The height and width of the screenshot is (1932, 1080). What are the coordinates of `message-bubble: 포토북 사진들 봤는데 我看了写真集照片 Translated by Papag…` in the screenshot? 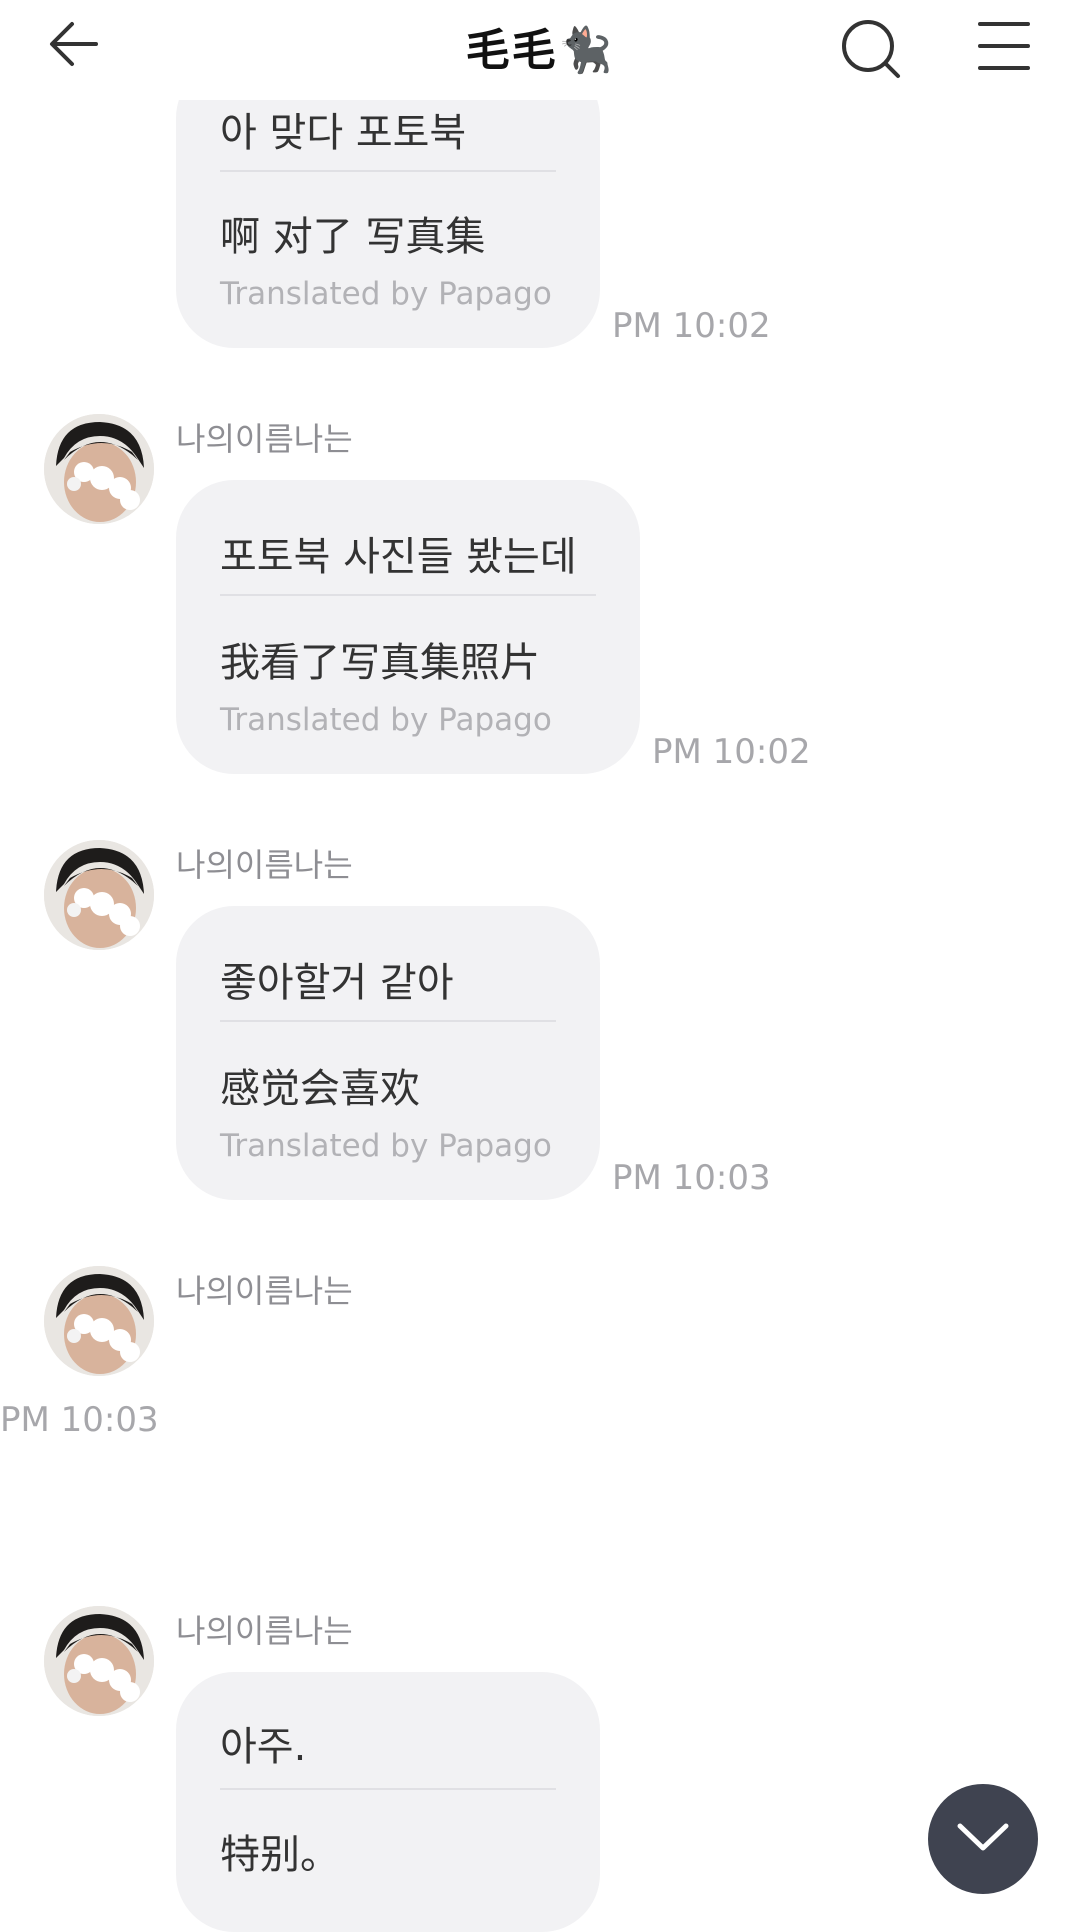 It's located at (408, 627).